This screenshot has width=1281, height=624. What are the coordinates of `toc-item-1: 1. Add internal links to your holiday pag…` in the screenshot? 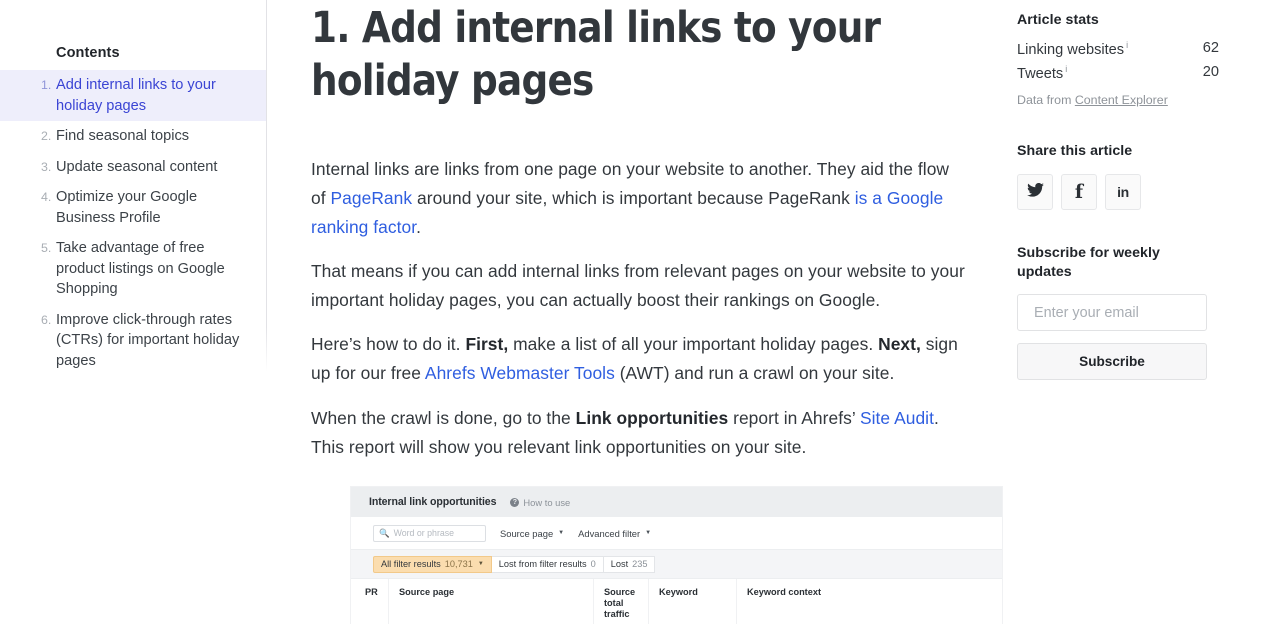 It's located at (133, 95).